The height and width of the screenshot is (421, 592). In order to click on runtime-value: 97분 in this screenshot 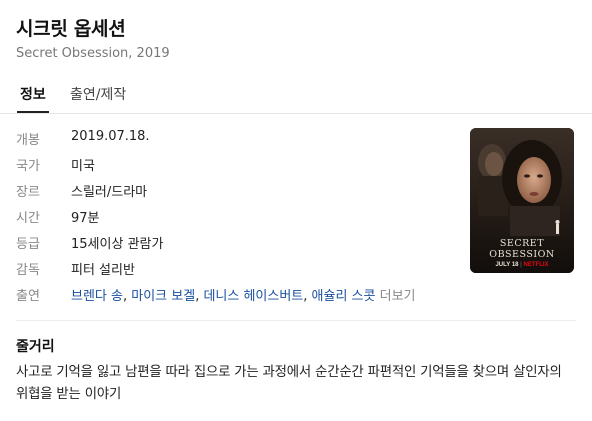, I will do `click(85, 218)`.